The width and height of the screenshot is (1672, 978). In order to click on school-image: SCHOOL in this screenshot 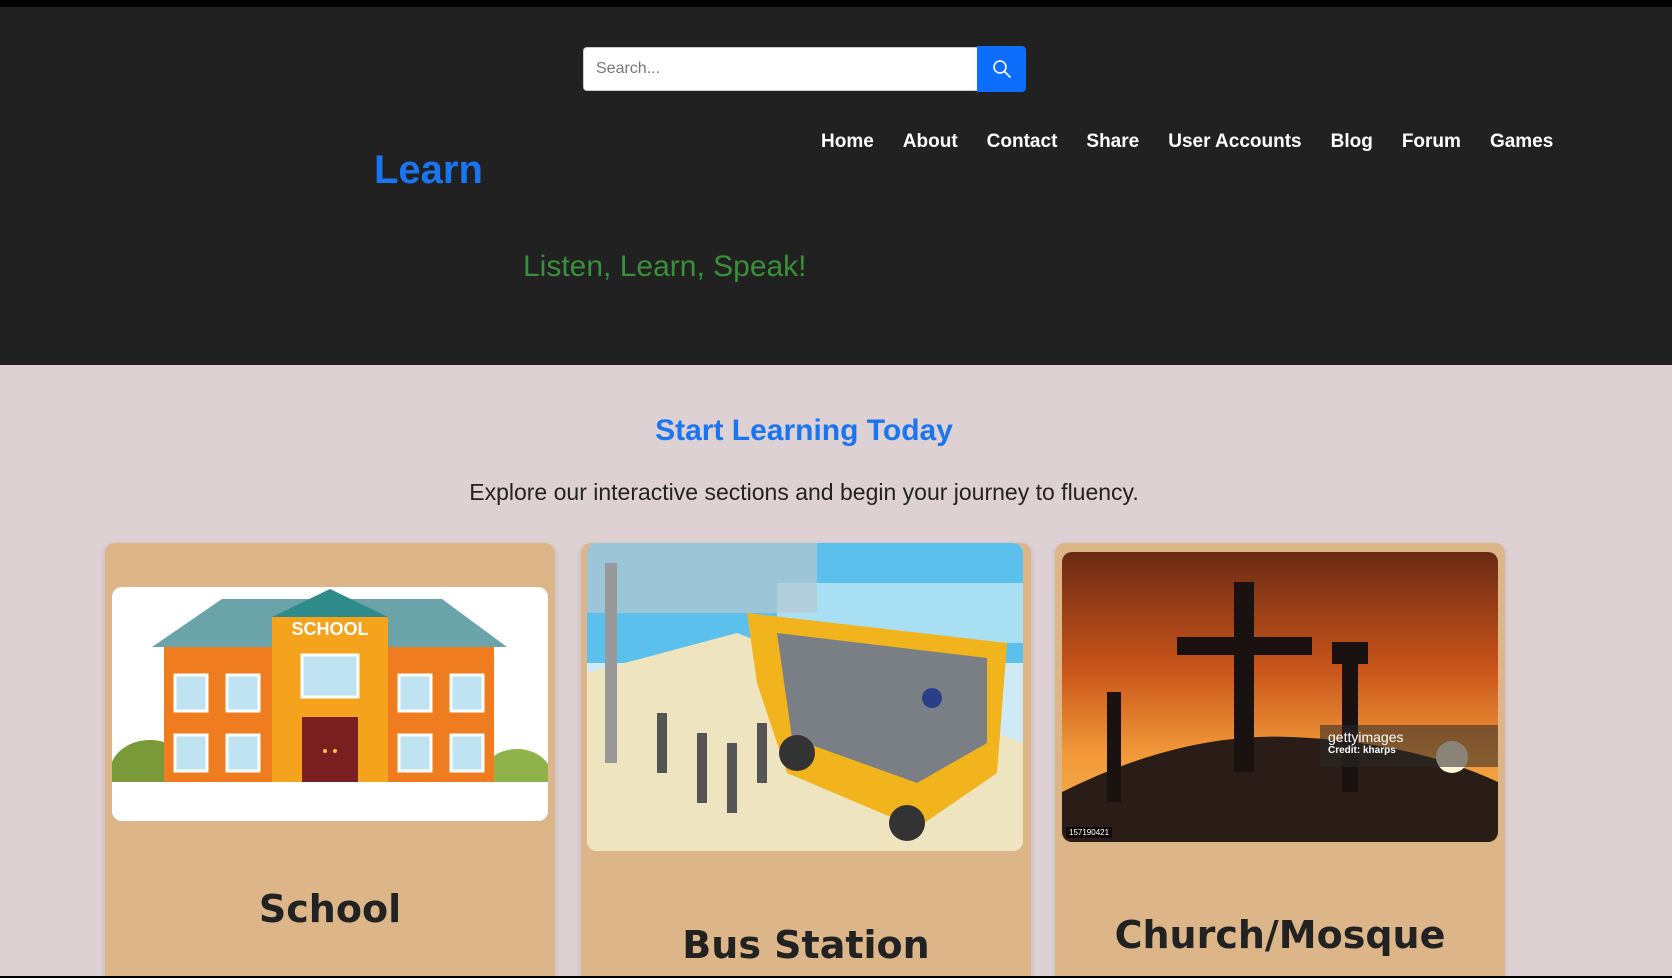, I will do `click(330, 704)`.